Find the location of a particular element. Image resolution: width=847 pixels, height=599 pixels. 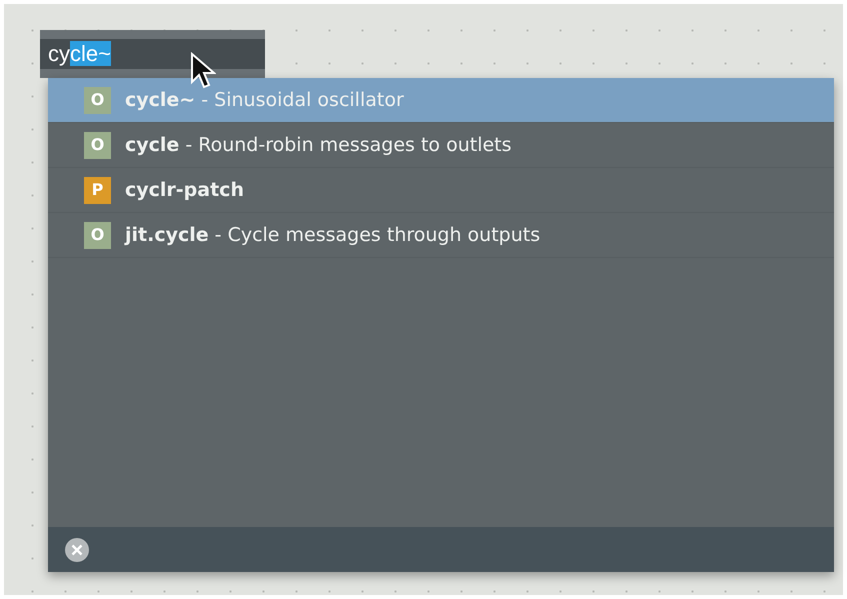

type-badge: P is located at coordinates (97, 190).